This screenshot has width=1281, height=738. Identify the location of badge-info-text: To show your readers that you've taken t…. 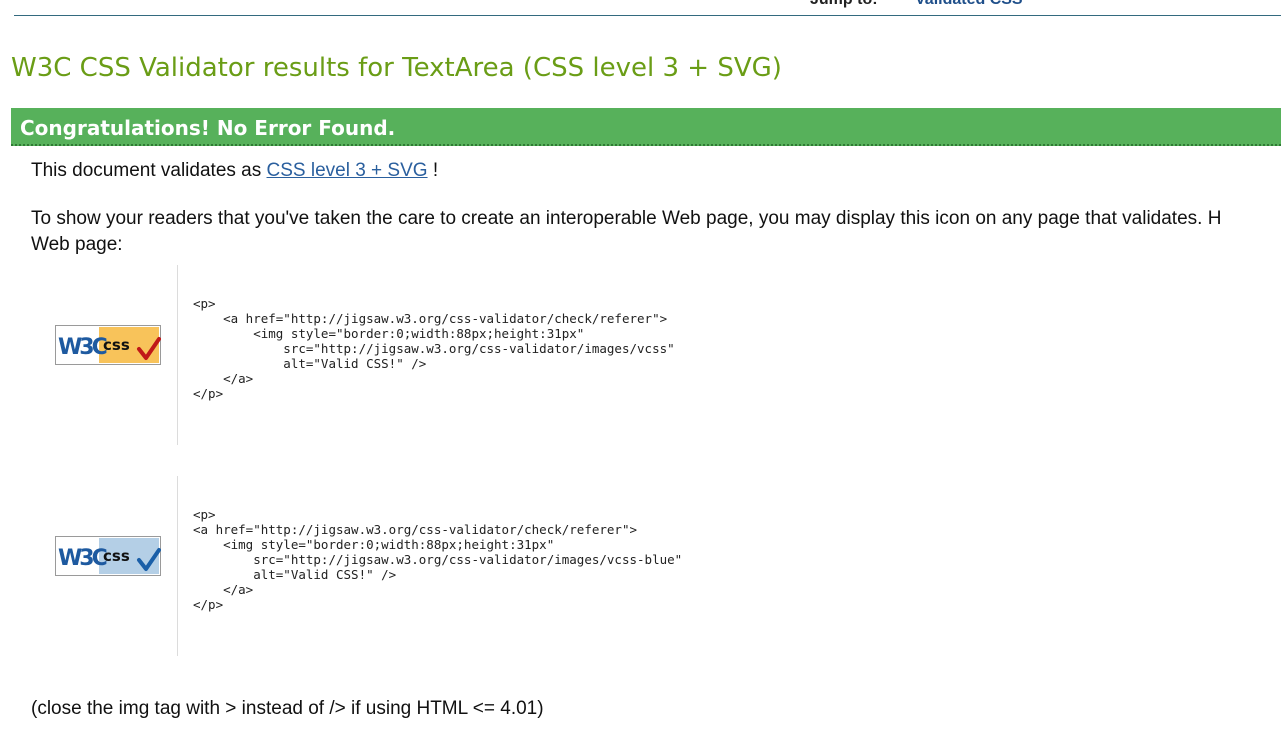
(656, 232).